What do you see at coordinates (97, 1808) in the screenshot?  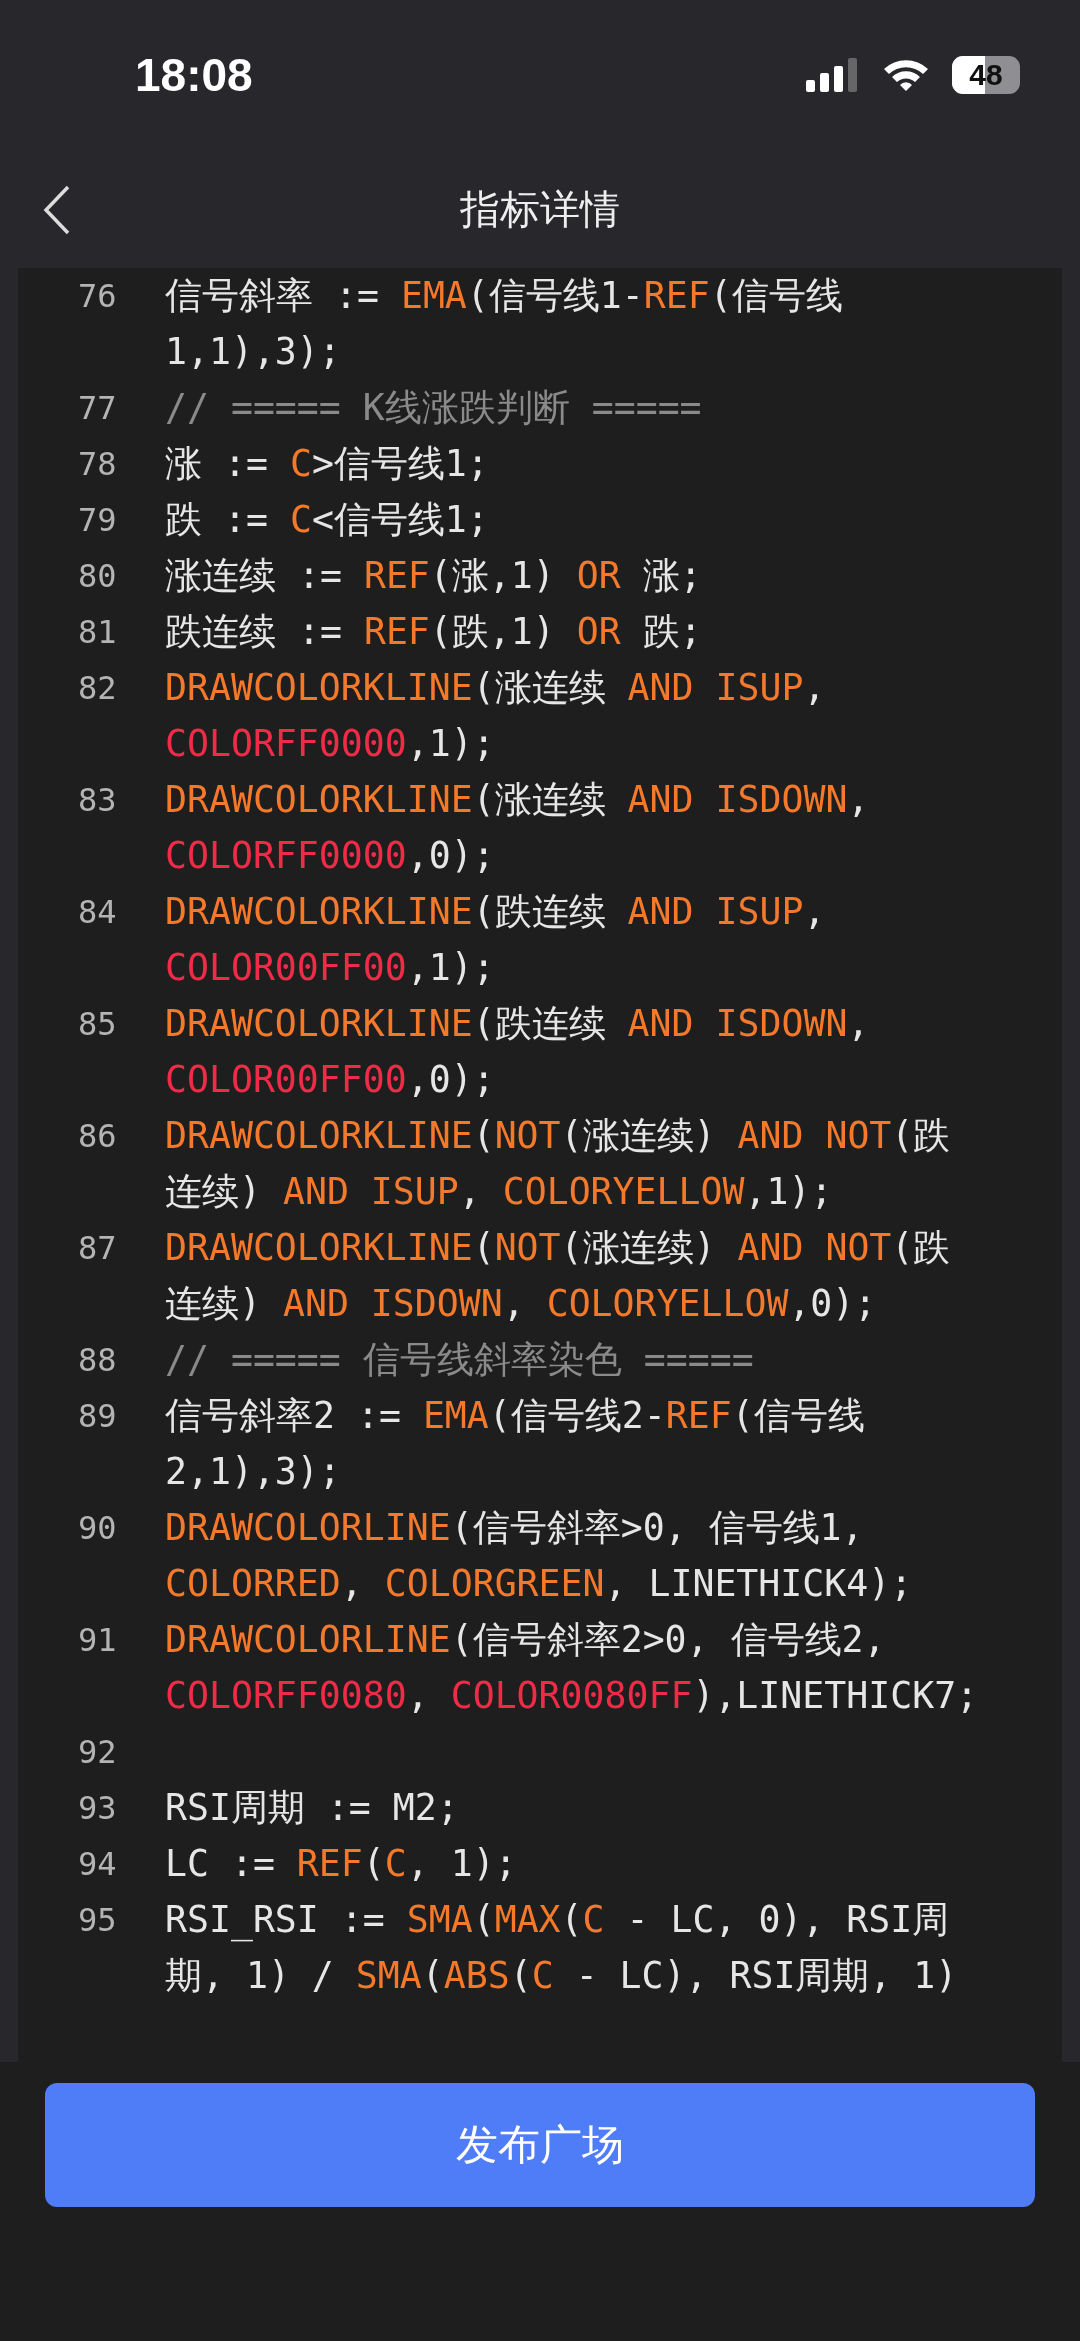 I see `line-number: 93` at bounding box center [97, 1808].